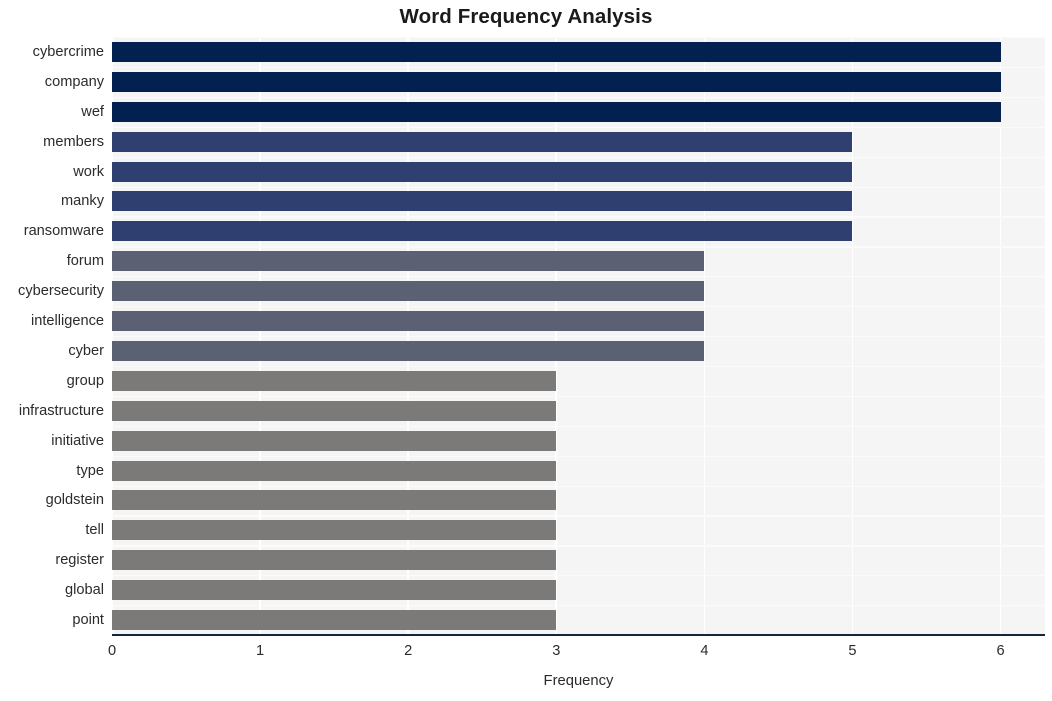  Describe the element at coordinates (77, 440) in the screenshot. I see `y-tick-label: initiative` at that location.